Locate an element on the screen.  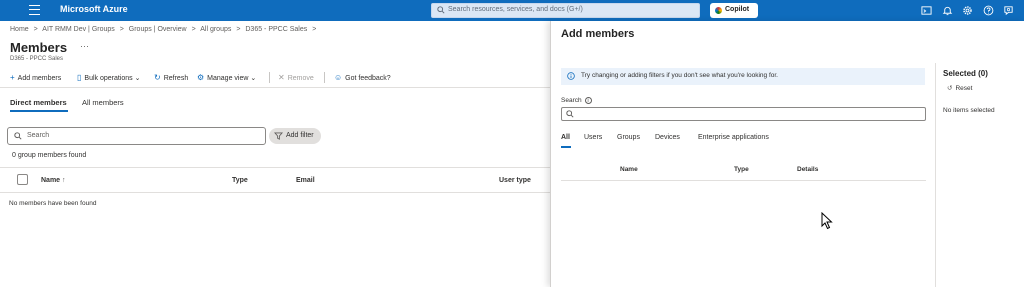
feedback-icon: ☺ is located at coordinates (338, 77).